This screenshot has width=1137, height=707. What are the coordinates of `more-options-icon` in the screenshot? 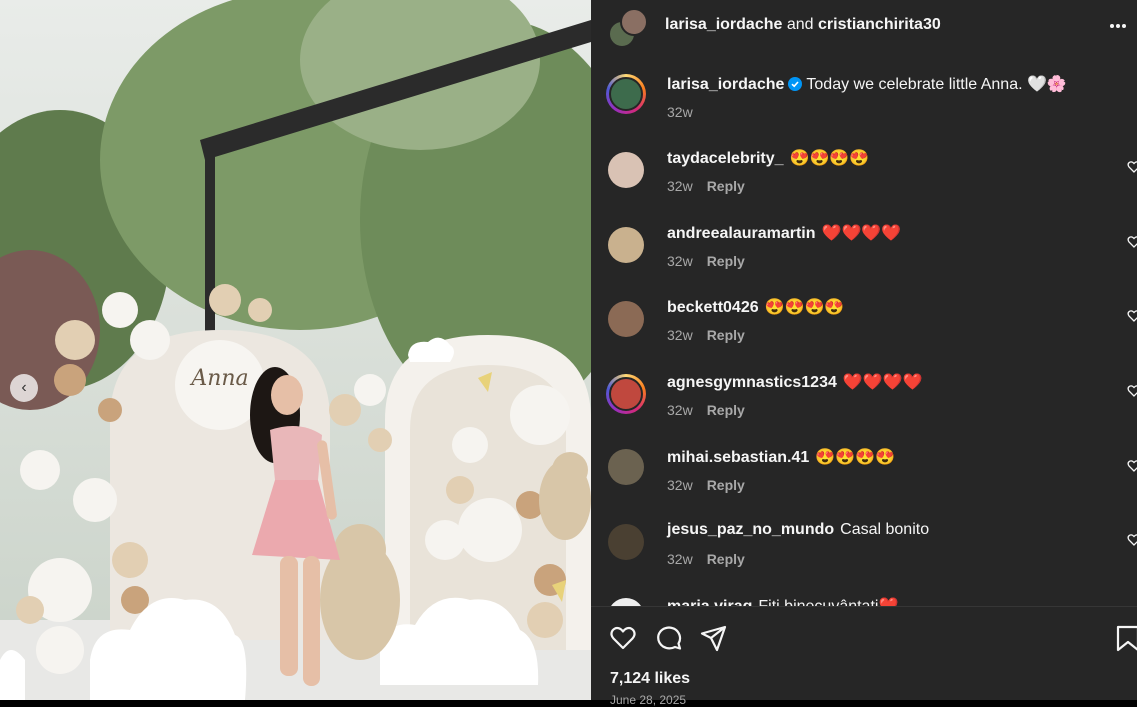 It's located at (1118, 26).